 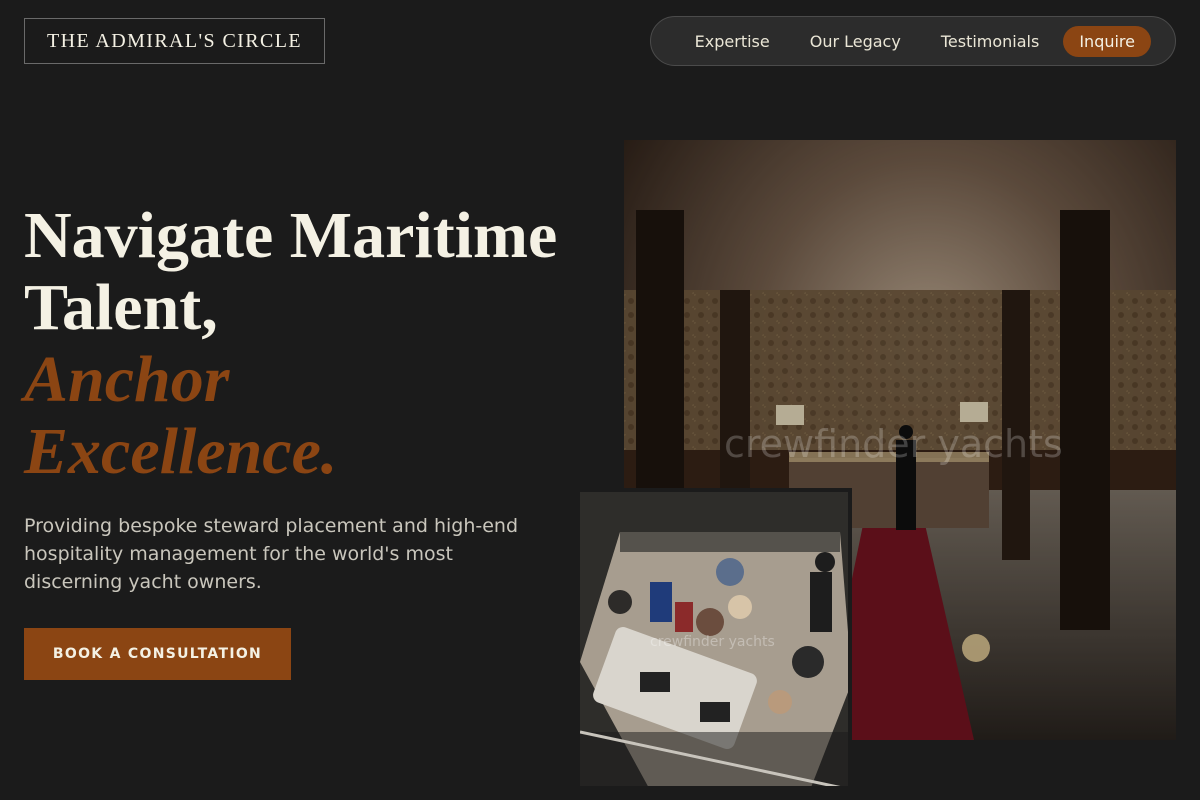 I want to click on brand-name: THE ADMIRAL'S CIRCLE, so click(x=174, y=40).